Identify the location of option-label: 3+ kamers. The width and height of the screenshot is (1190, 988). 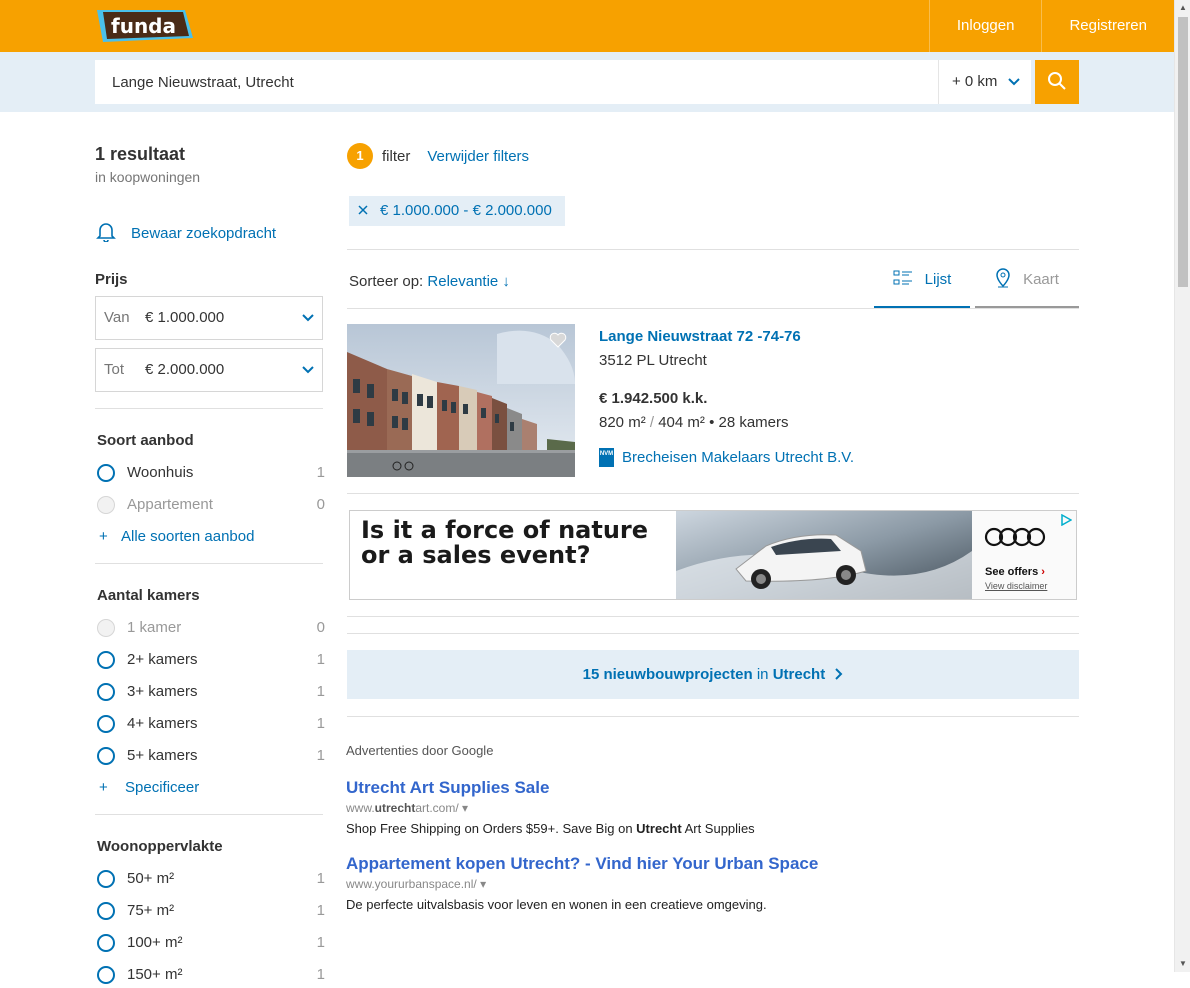
(162, 691).